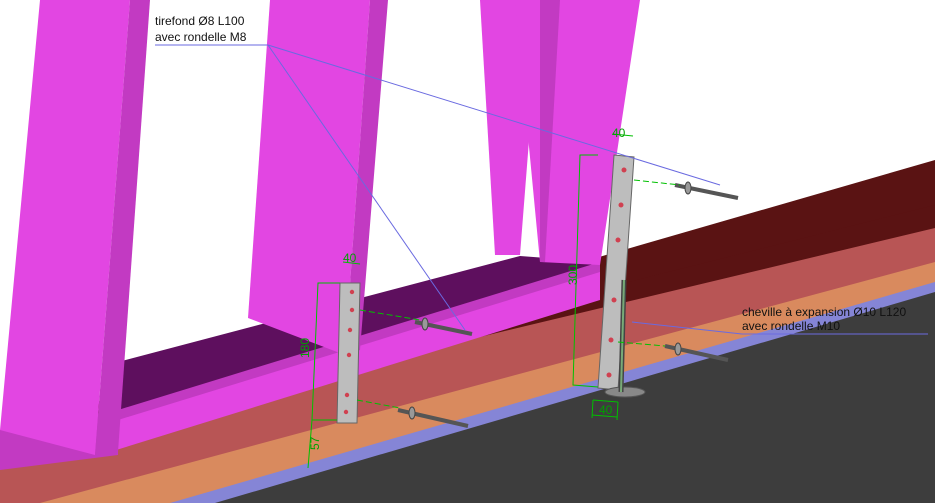 Image resolution: width=935 pixels, height=503 pixels. What do you see at coordinates (619, 133) in the screenshot?
I see `dimension-40-top: 40` at bounding box center [619, 133].